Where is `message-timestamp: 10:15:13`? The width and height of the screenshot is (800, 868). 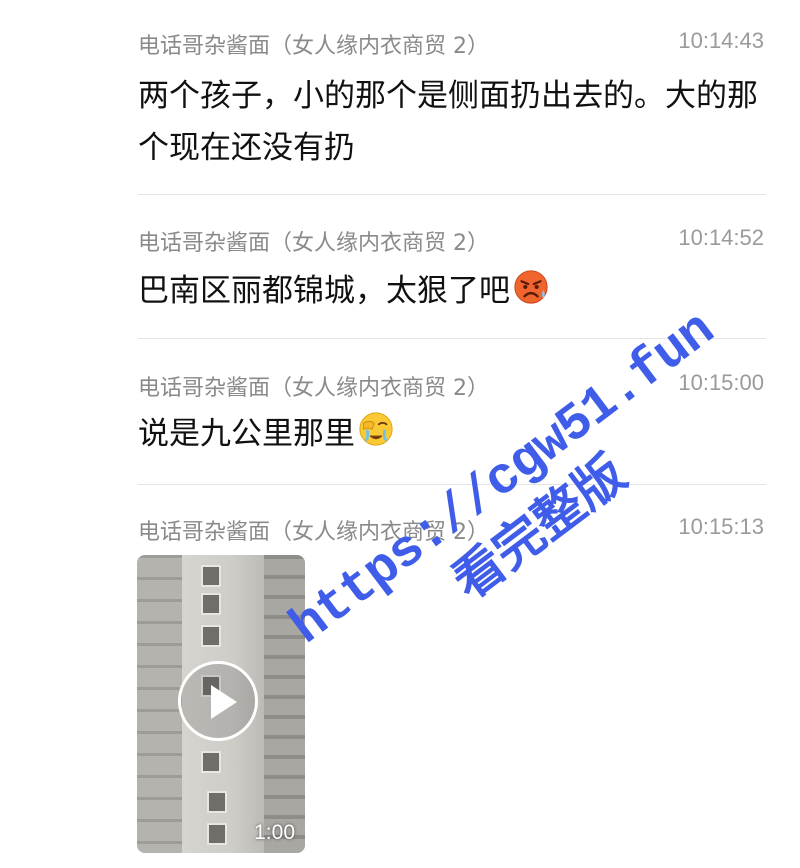
message-timestamp: 10:15:13 is located at coordinates (721, 526).